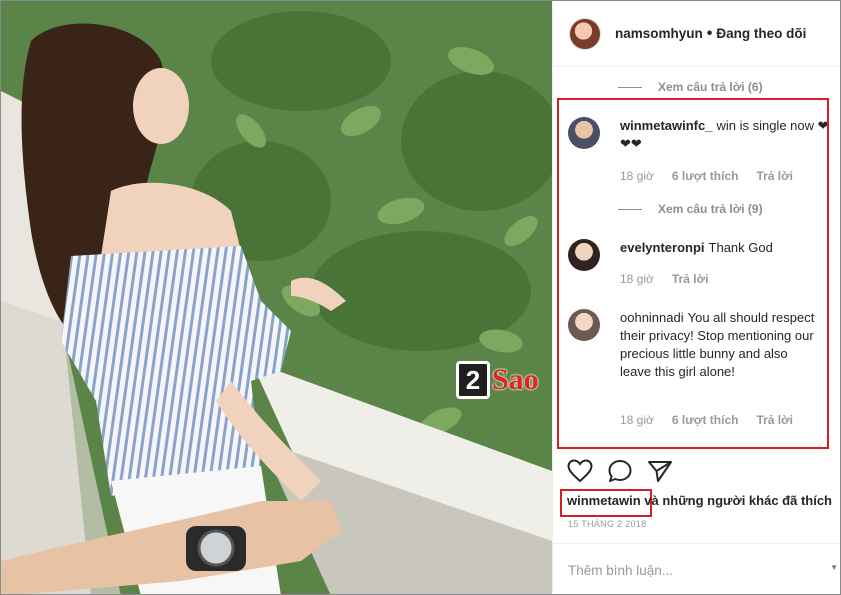  Describe the element at coordinates (473, 380) in the screenshot. I see `watermark-badge: 2` at that location.